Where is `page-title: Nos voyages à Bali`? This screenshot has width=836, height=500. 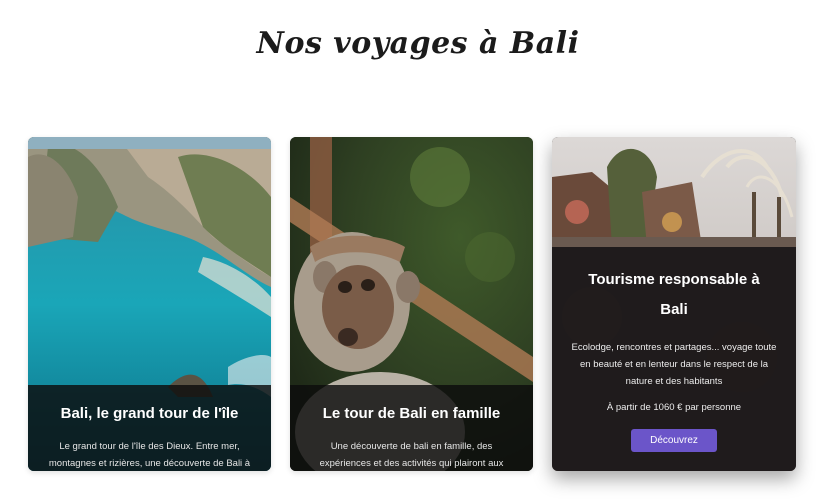
page-title: Nos voyages à Bali is located at coordinates (418, 43).